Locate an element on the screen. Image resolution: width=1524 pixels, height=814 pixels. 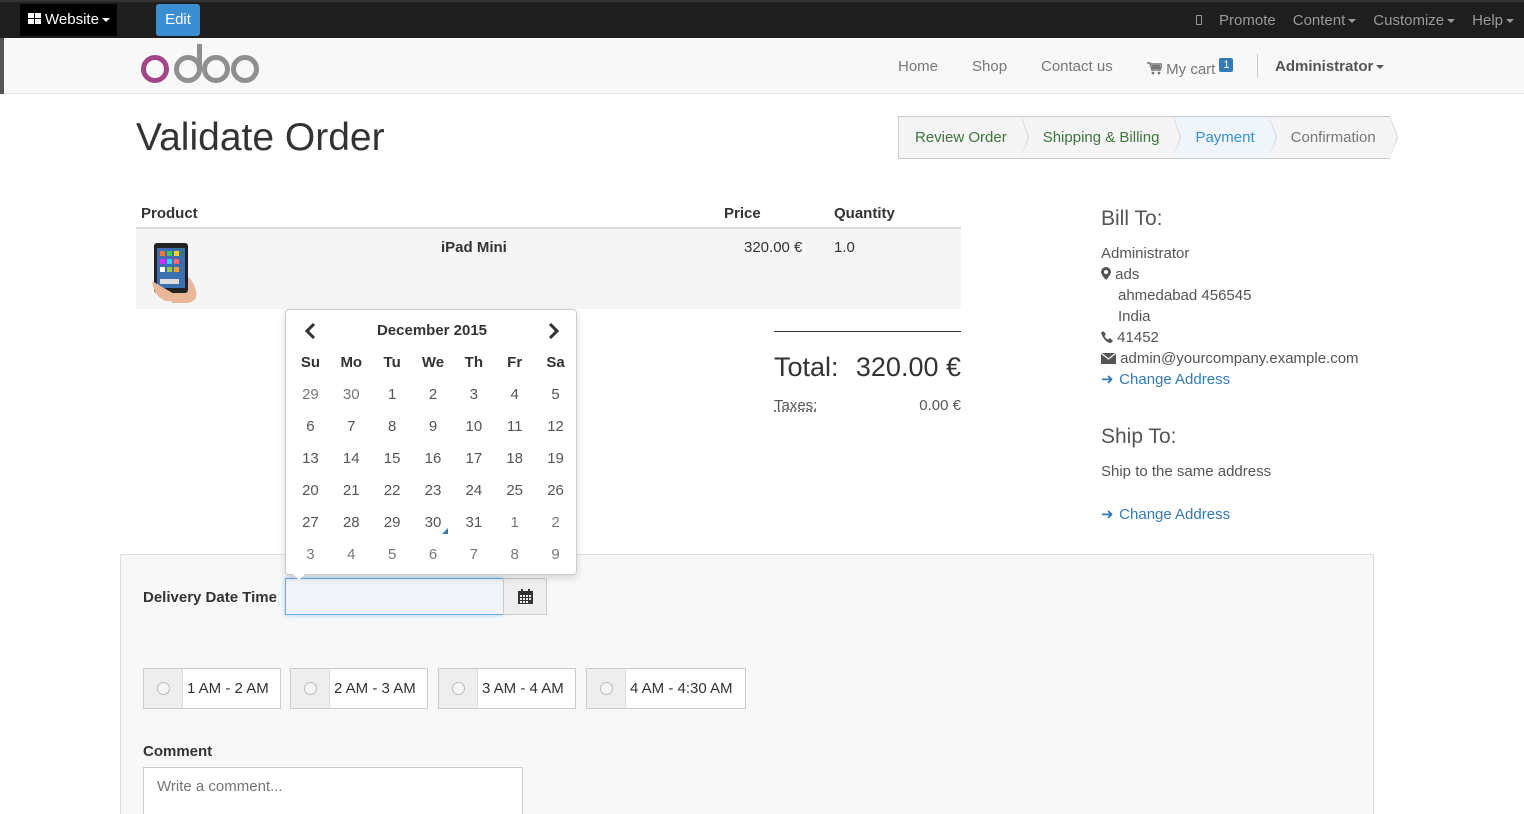
shopping-cart-icon is located at coordinates (1155, 68).